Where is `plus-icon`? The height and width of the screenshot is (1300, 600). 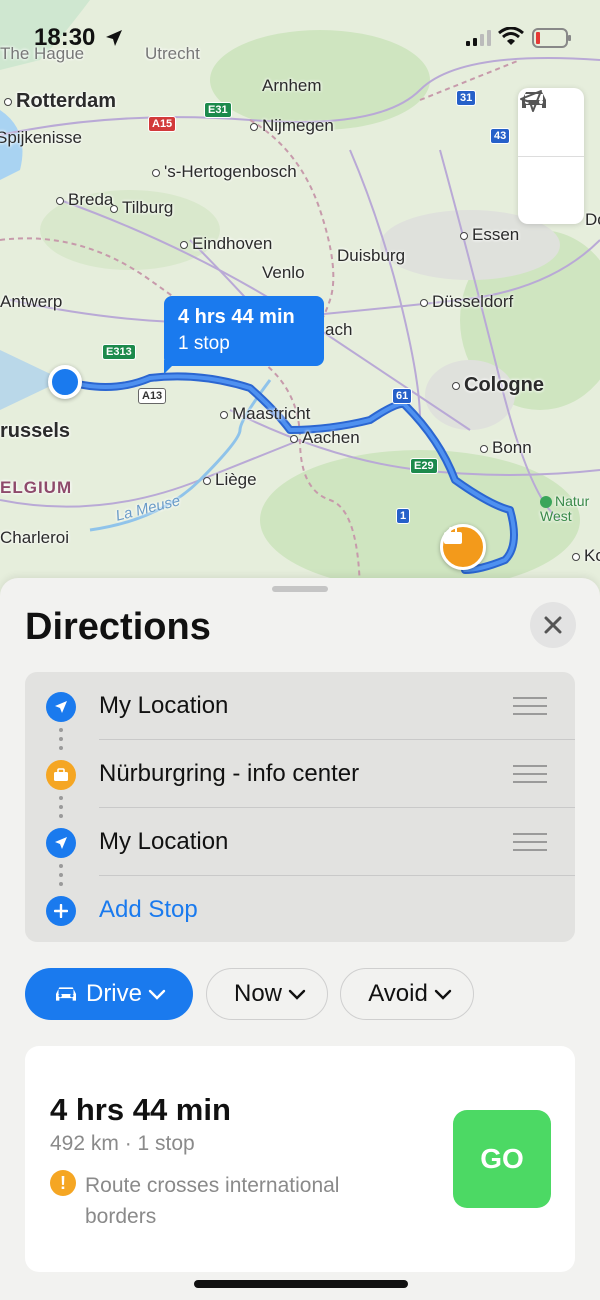
plus-icon is located at coordinates (61, 911).